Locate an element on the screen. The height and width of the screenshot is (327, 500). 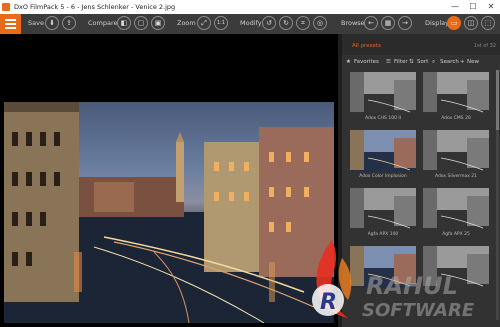
save-button: ⬇ is located at coordinates (52, 23).